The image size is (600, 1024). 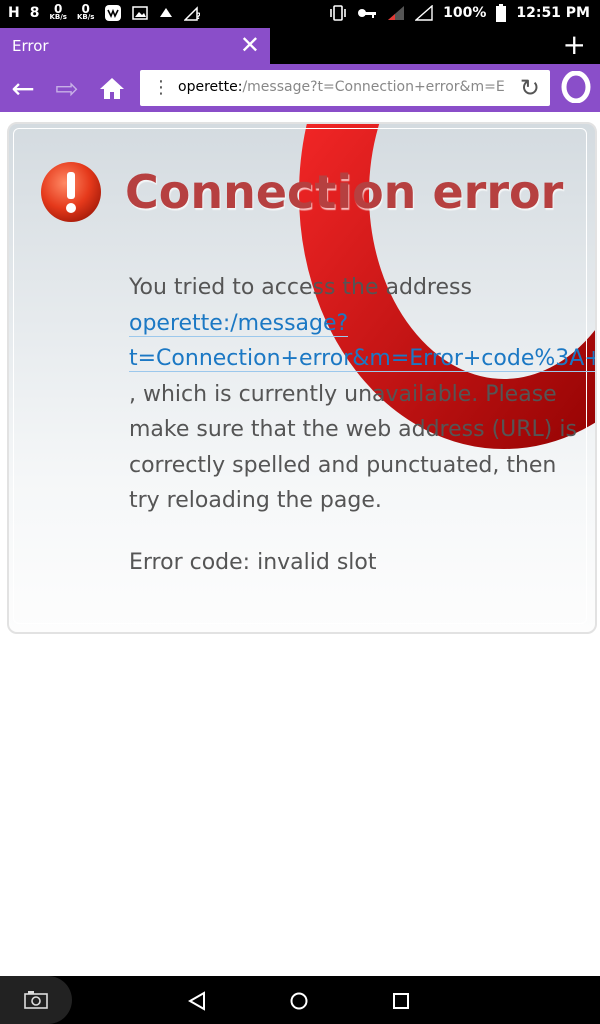 What do you see at coordinates (140, 13) in the screenshot?
I see `image-notification-icon` at bounding box center [140, 13].